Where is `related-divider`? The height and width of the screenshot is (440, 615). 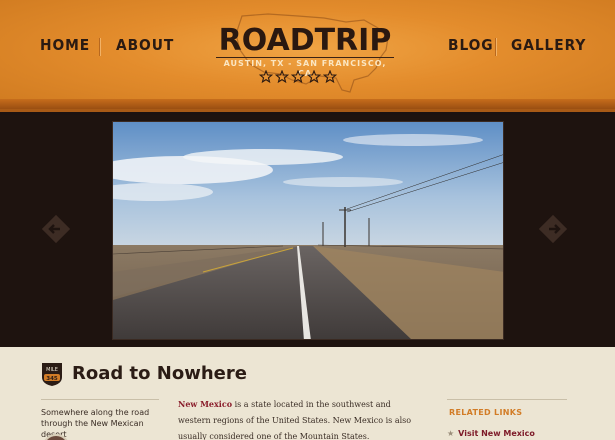
related-divider is located at coordinates (507, 399).